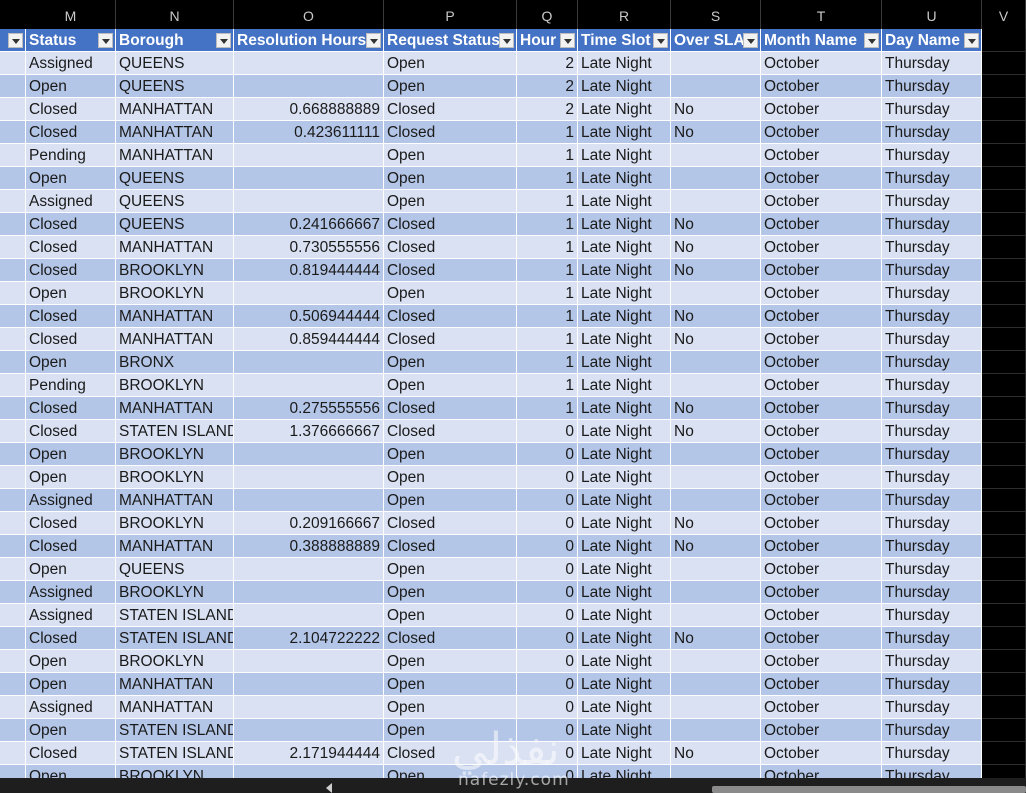  I want to click on header-cell: Day Name, so click(932, 40).